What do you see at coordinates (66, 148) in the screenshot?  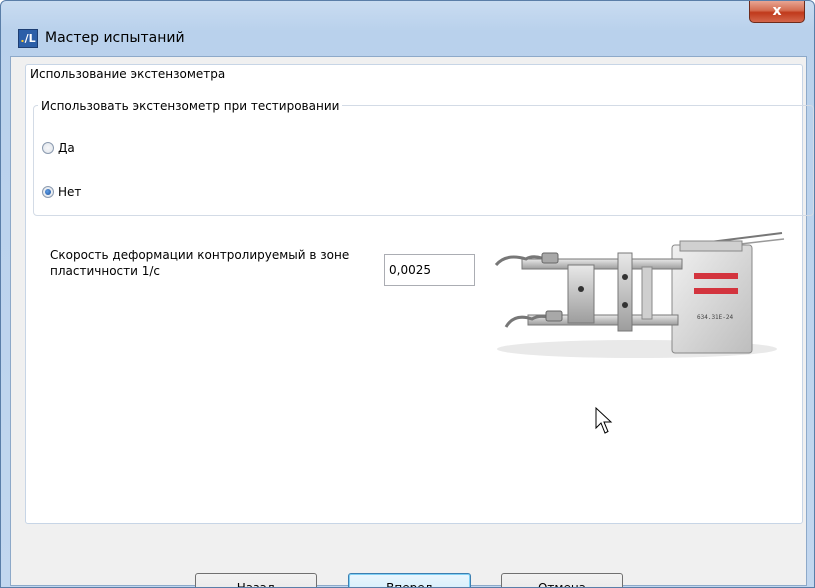 I see `radio-yes-label: Да` at bounding box center [66, 148].